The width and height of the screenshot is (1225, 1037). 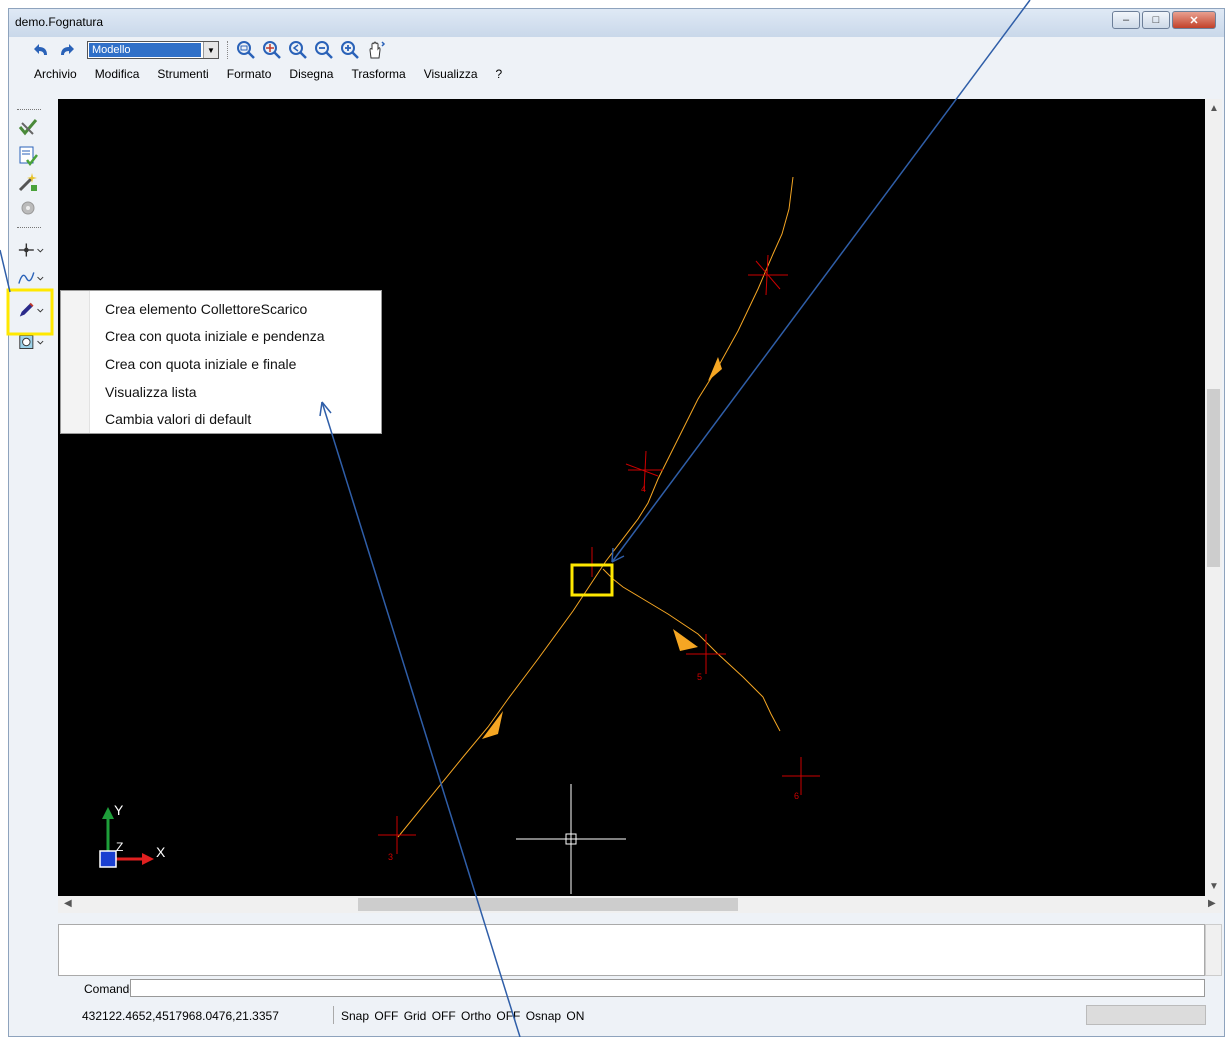 I want to click on magic-wand-icon, so click(x=27, y=182).